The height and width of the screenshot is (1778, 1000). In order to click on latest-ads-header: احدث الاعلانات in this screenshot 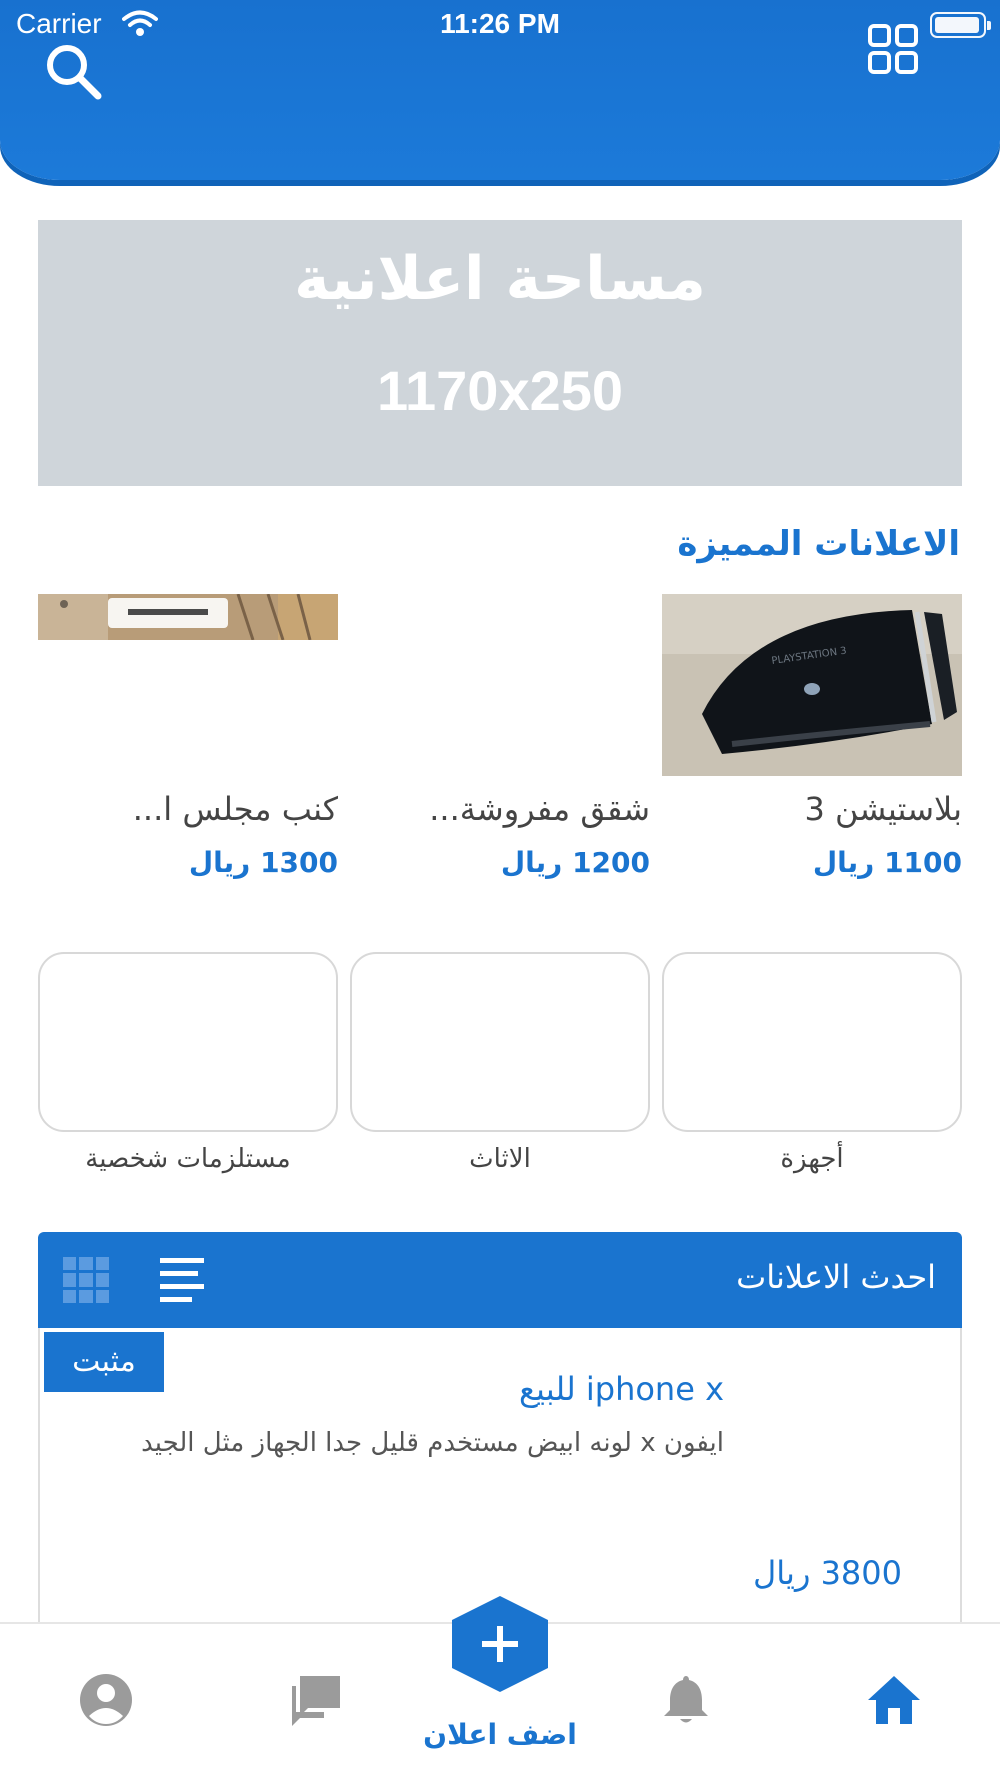, I will do `click(500, 1280)`.